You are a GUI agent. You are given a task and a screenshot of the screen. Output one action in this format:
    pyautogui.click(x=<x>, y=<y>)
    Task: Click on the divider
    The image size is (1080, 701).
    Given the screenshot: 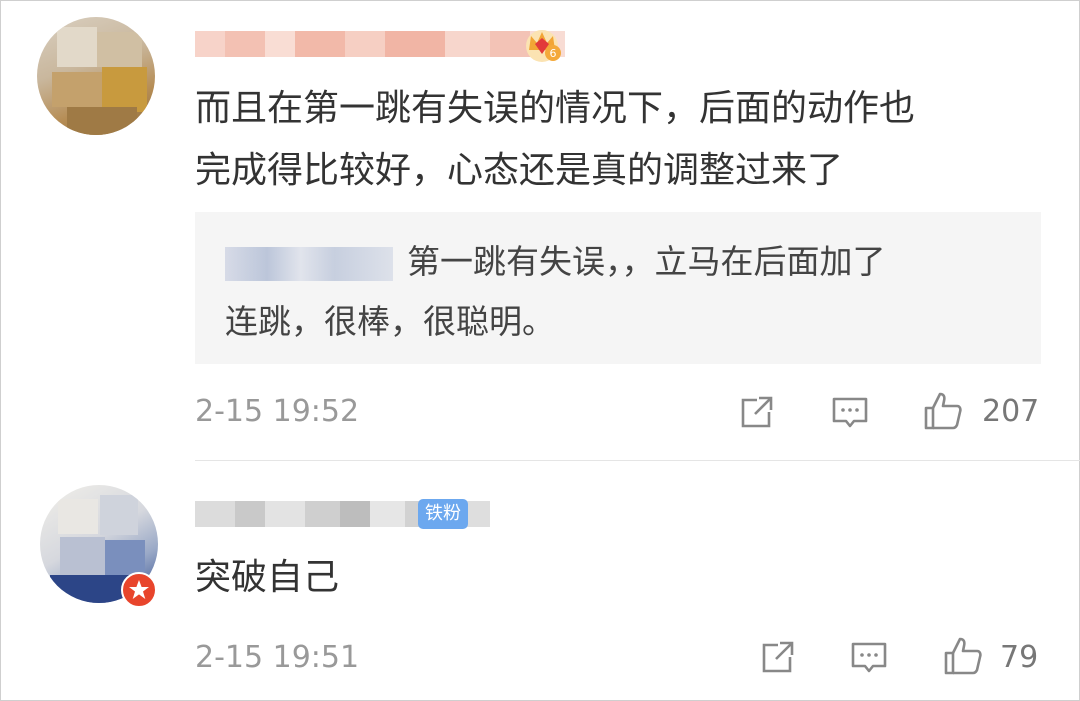 What is the action you would take?
    pyautogui.click(x=637, y=460)
    